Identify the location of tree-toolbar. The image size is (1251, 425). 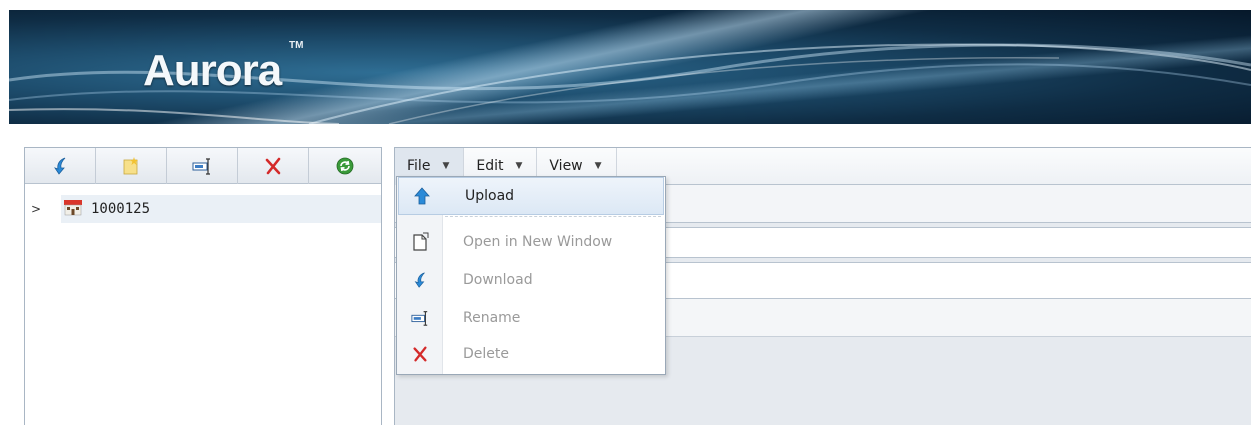
(203, 165).